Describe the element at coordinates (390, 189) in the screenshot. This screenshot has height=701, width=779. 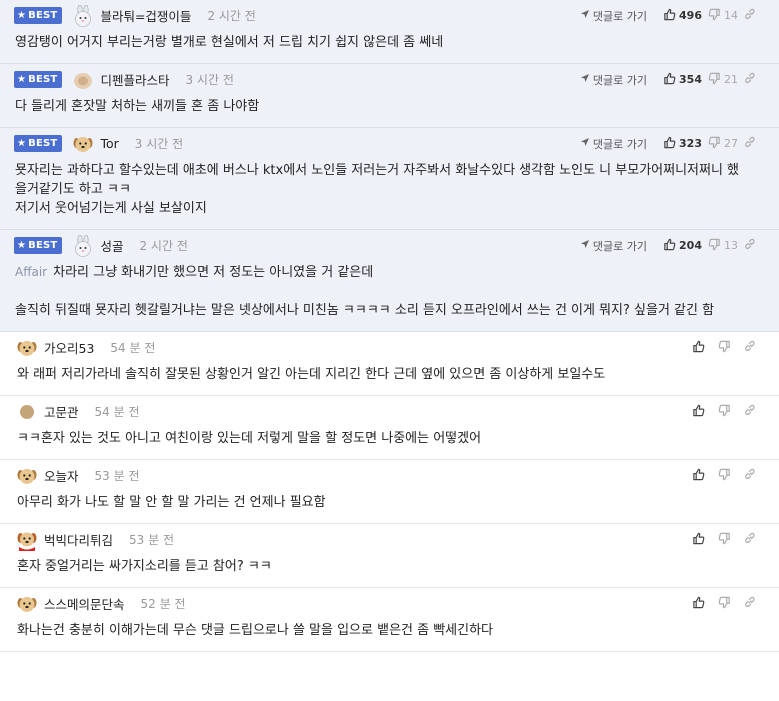
I see `comment-line: 을거같기도 하고 ㅋㅋ` at that location.